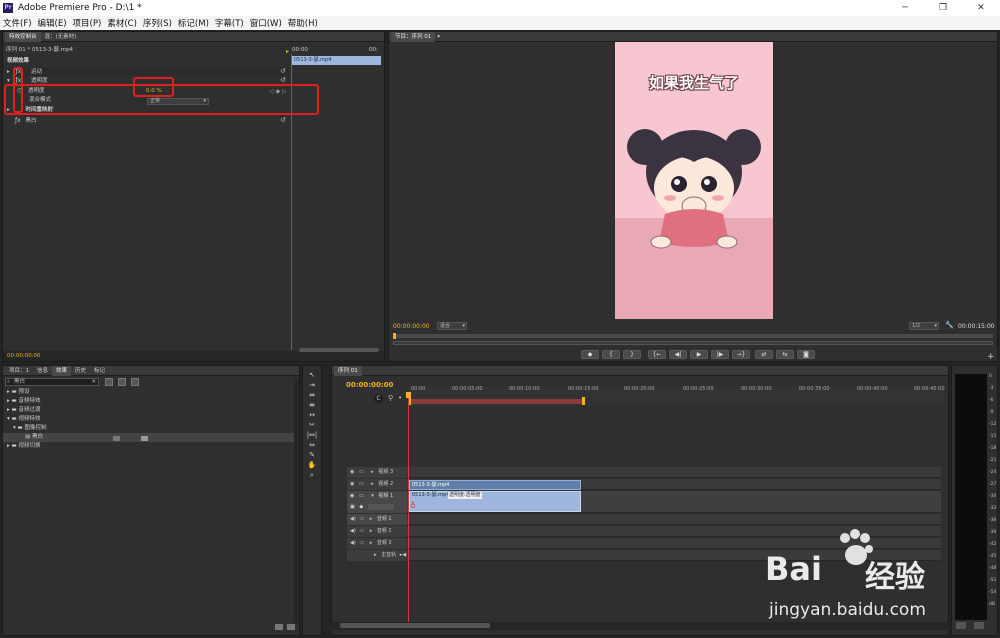 This screenshot has width=1000, height=638. I want to click on tab-markers: 标记, so click(99, 371).